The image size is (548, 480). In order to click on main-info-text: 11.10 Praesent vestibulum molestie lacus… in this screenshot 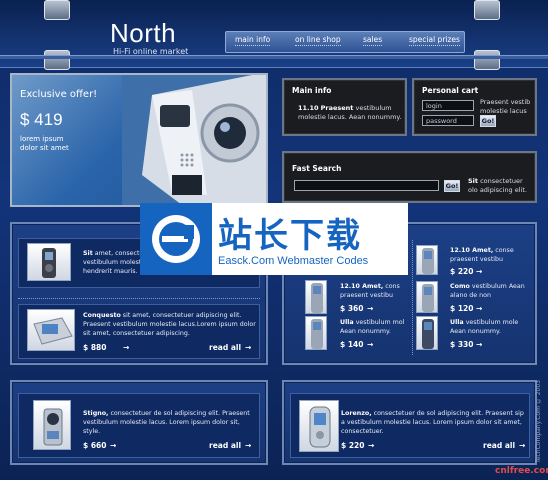, I will do `click(350, 113)`.